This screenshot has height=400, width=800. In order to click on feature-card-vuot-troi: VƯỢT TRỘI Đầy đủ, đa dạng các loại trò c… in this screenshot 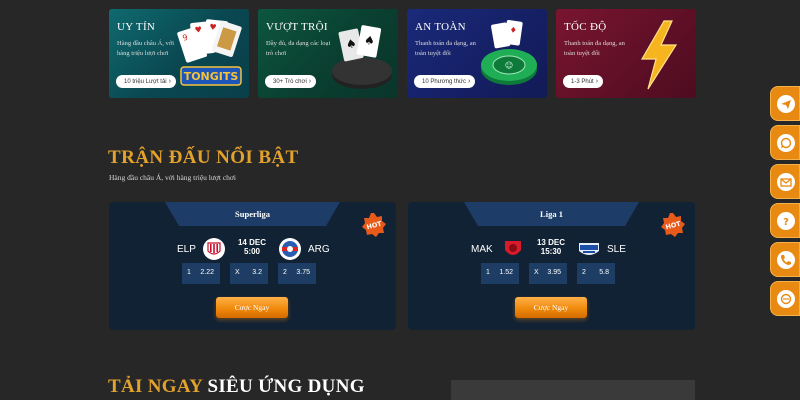, I will do `click(328, 53)`.